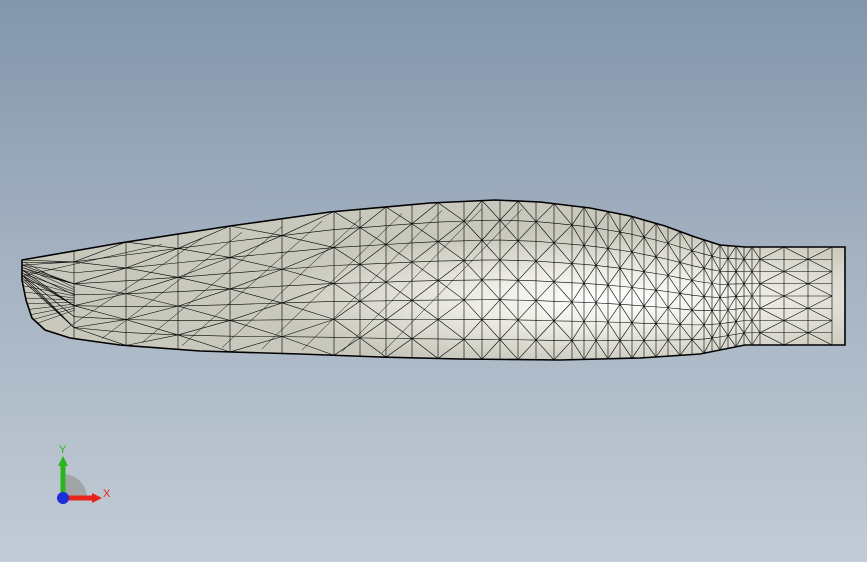 Image resolution: width=867 pixels, height=562 pixels. I want to click on y-axis-label: Y, so click(63, 450).